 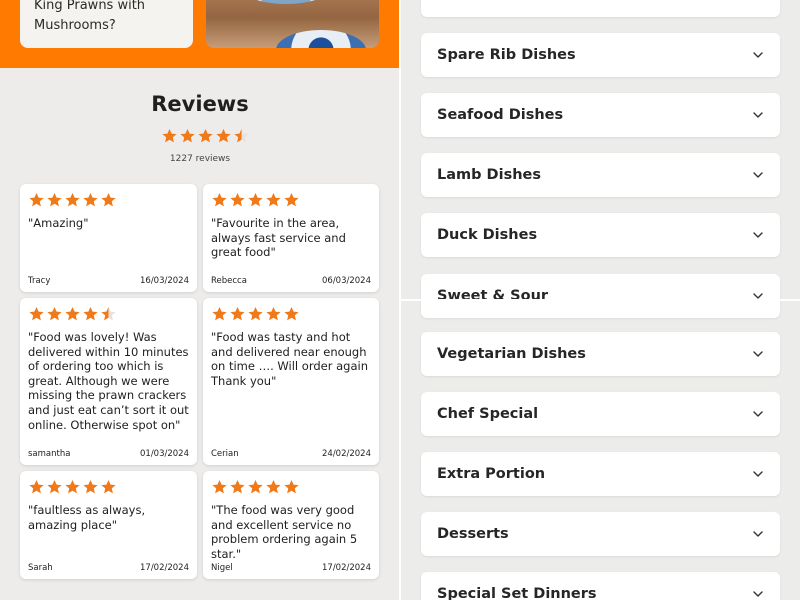 I want to click on promo-text: King Prawns with Mushrooms?, so click(x=90, y=16).